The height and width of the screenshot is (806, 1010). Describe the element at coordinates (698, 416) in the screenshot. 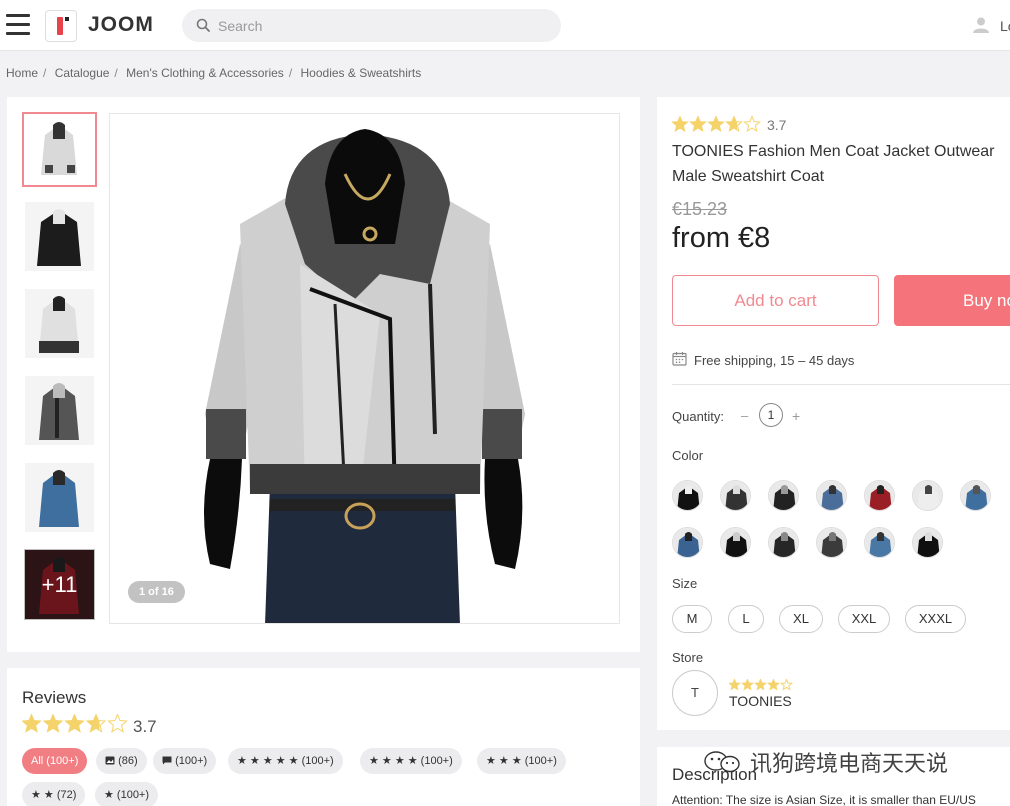

I see `quantity-label: Quantity:` at that location.